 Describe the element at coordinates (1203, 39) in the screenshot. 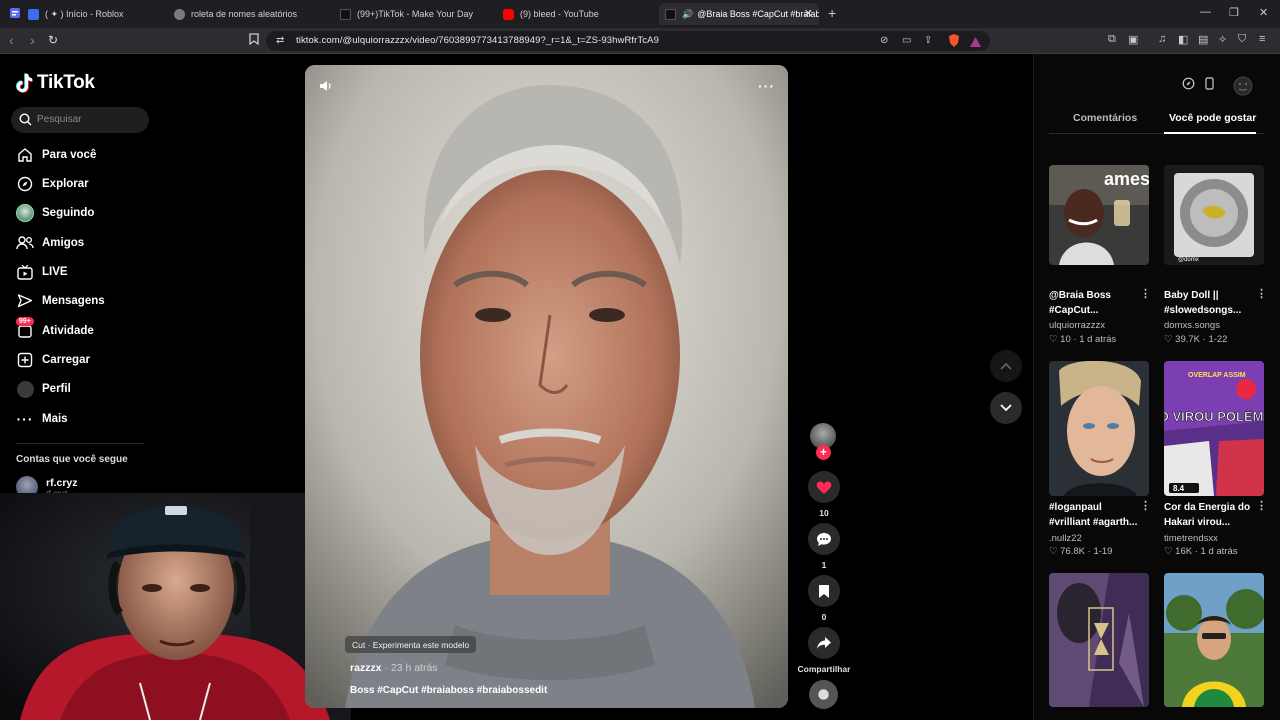

I see `wallet-icon: ▤` at that location.